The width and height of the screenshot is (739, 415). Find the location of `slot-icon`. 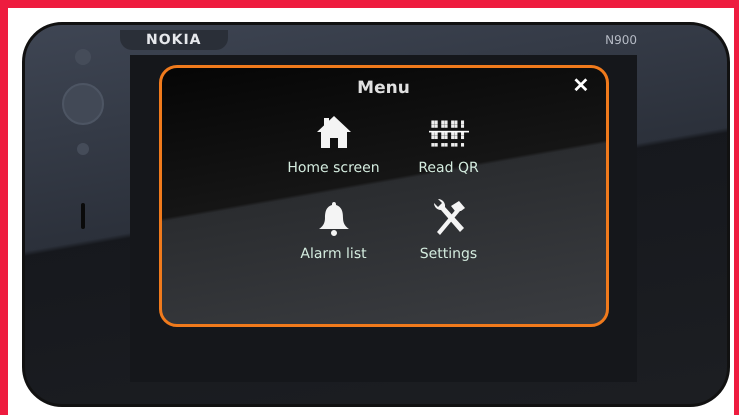

slot-icon is located at coordinates (82, 216).